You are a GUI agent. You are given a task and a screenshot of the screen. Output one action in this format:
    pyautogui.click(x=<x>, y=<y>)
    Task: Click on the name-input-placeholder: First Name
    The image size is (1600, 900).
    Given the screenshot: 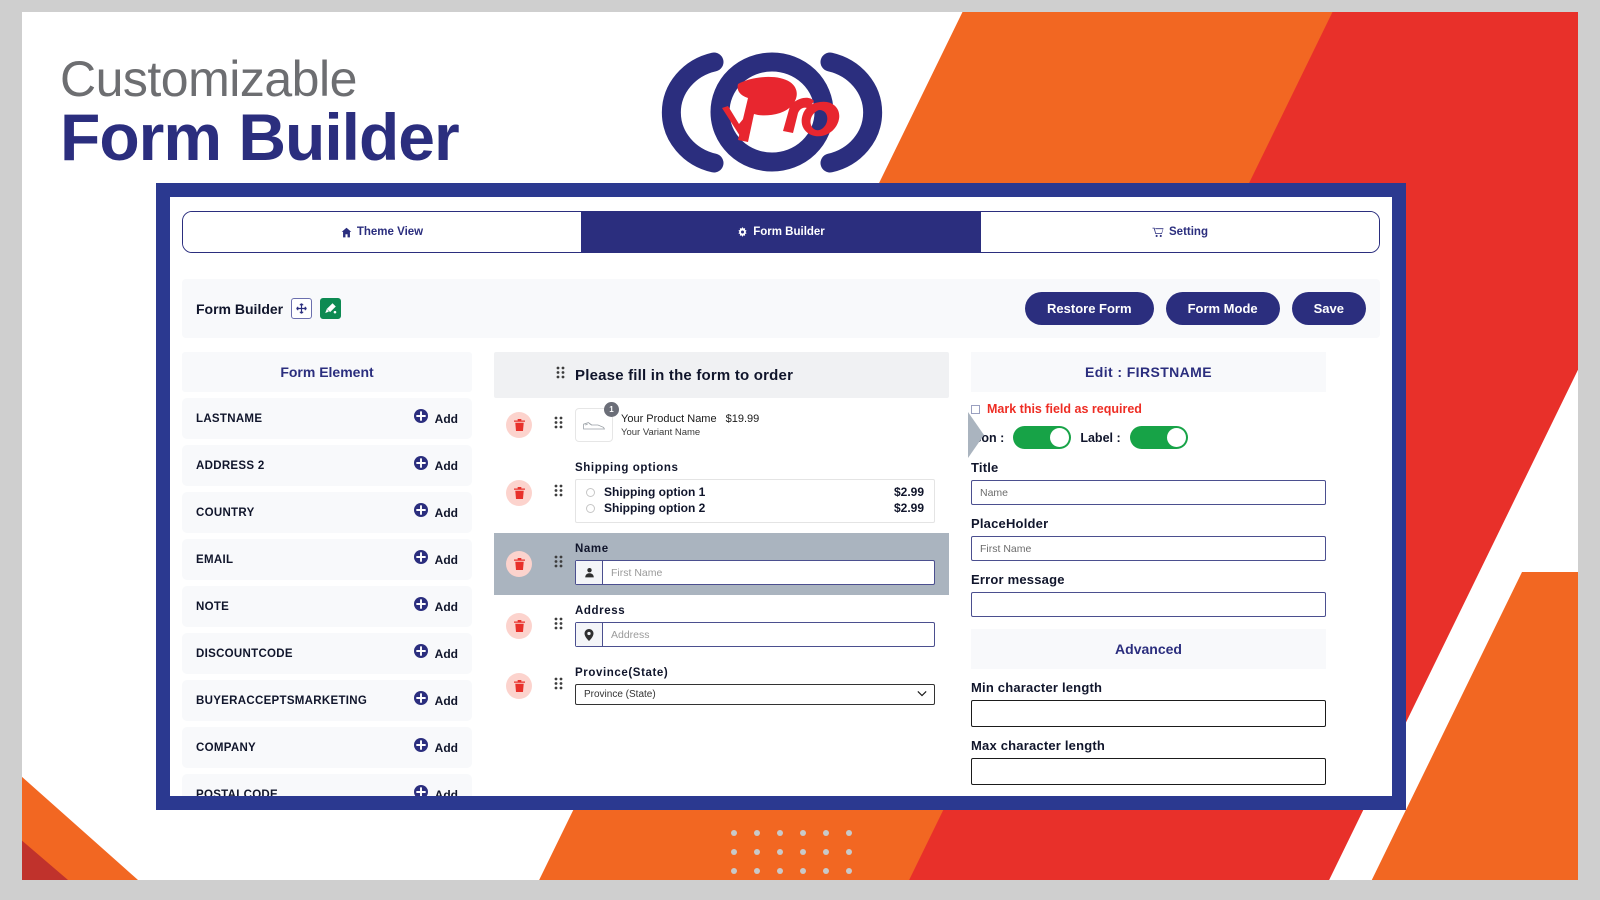 What is the action you would take?
    pyautogui.click(x=637, y=572)
    